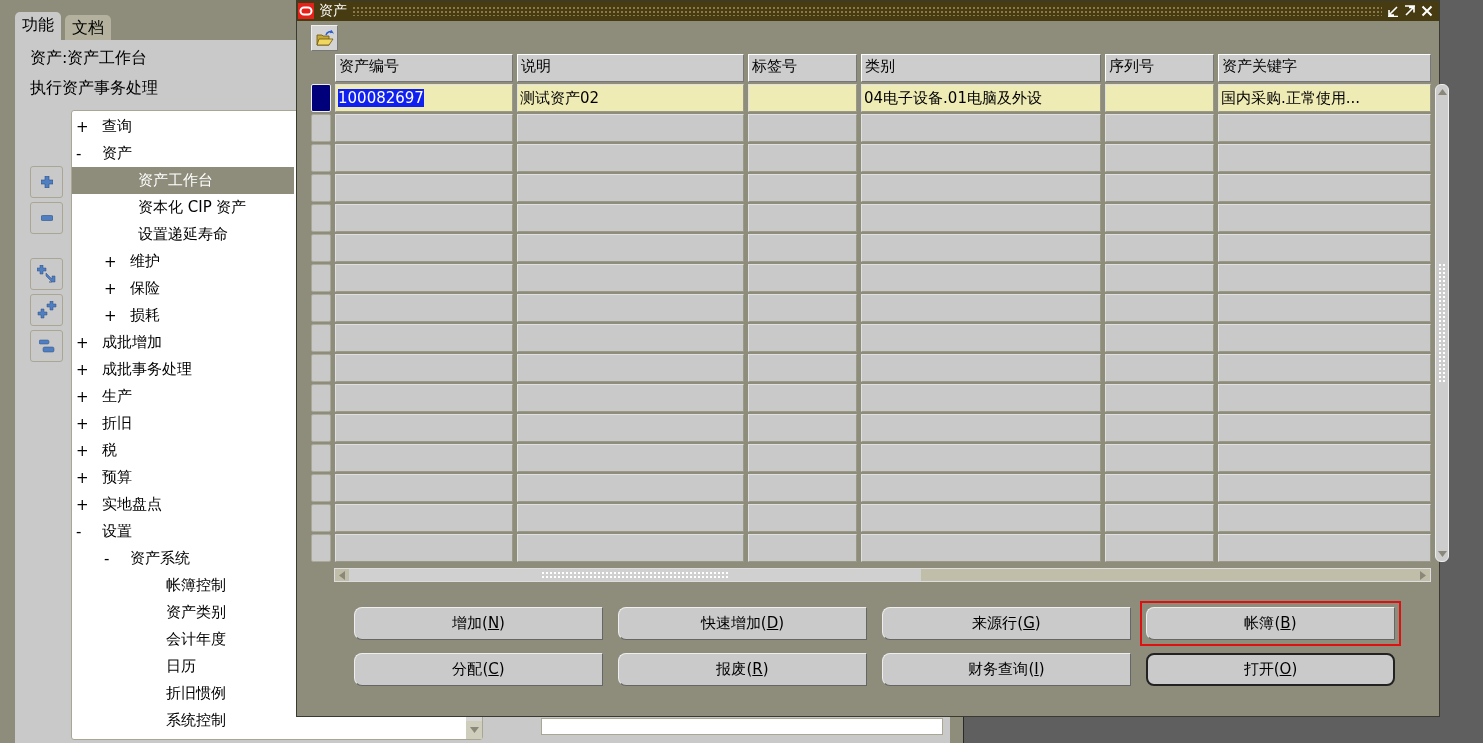  What do you see at coordinates (981, 98) in the screenshot?
I see `table-cell: 04电子设备.01电脑及外设` at bounding box center [981, 98].